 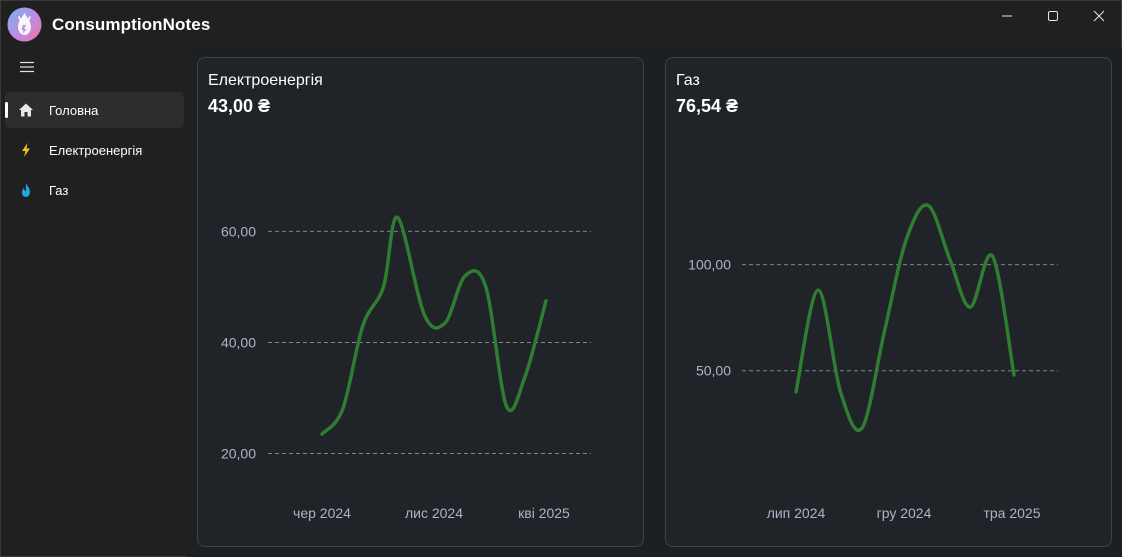 I want to click on x-tick-label: лип 2024, so click(x=796, y=513).